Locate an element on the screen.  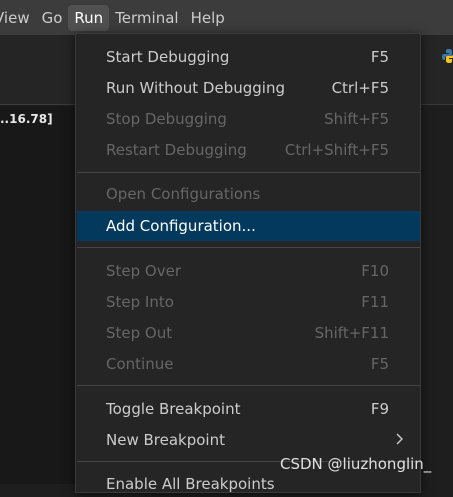
menu-help: Help is located at coordinates (208, 18).